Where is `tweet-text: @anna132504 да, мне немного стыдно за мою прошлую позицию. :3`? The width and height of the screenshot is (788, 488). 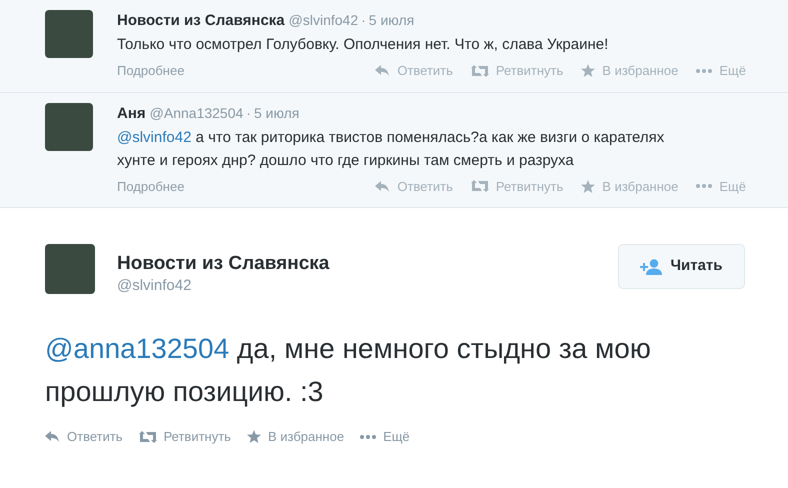 tweet-text: @anna132504 да, мне немного стыдно за мою прошлую позицию. :3 is located at coordinates (348, 370).